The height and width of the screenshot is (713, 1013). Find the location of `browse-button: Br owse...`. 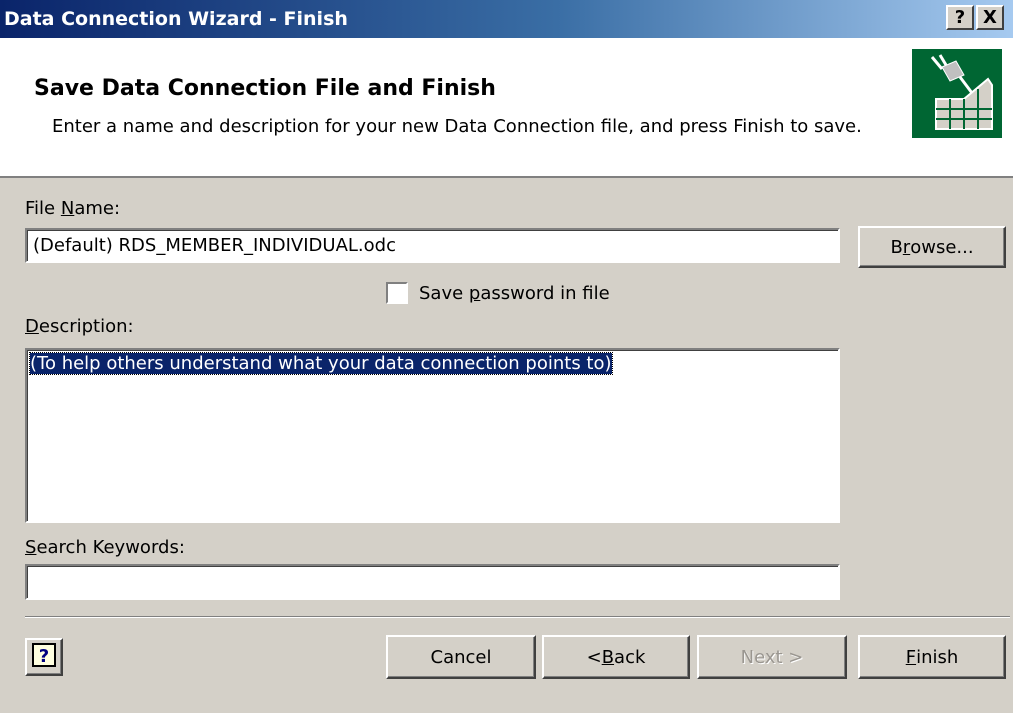

browse-button: Br owse... is located at coordinates (932, 247).